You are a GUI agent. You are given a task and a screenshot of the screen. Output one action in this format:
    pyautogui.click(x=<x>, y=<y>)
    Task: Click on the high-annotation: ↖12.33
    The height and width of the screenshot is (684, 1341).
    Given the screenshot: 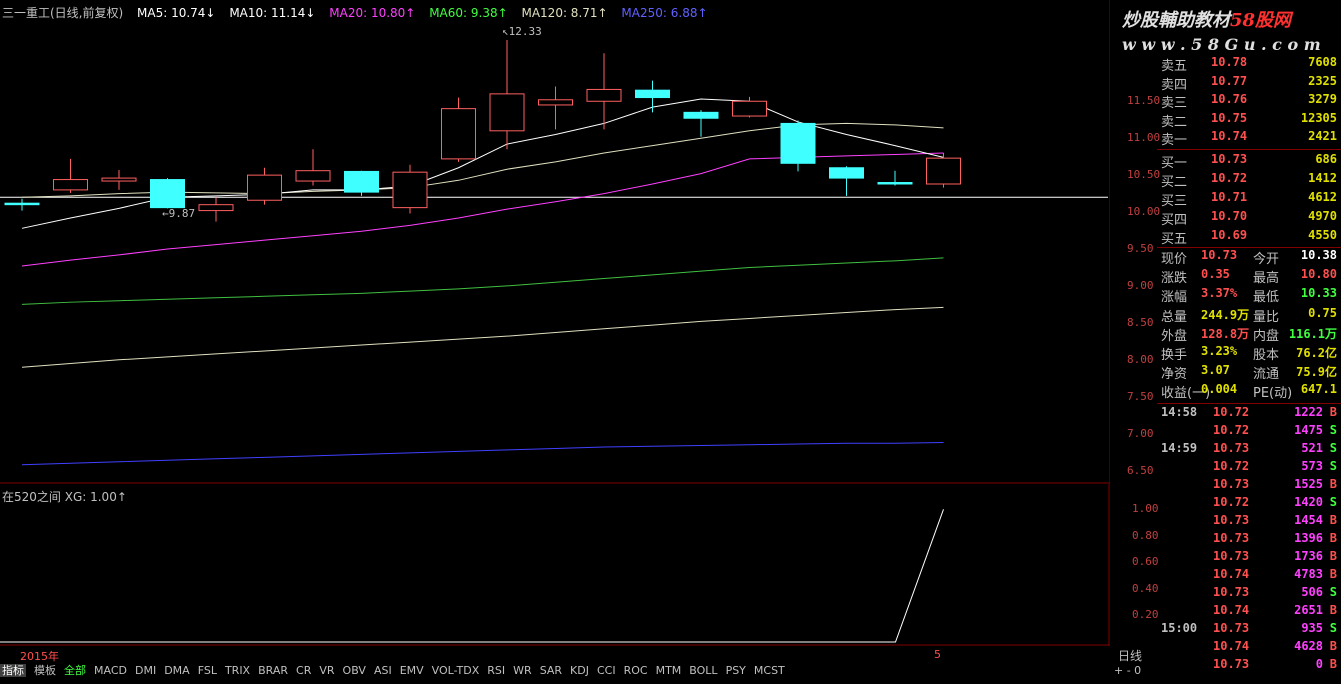 What is the action you would take?
    pyautogui.click(x=522, y=31)
    